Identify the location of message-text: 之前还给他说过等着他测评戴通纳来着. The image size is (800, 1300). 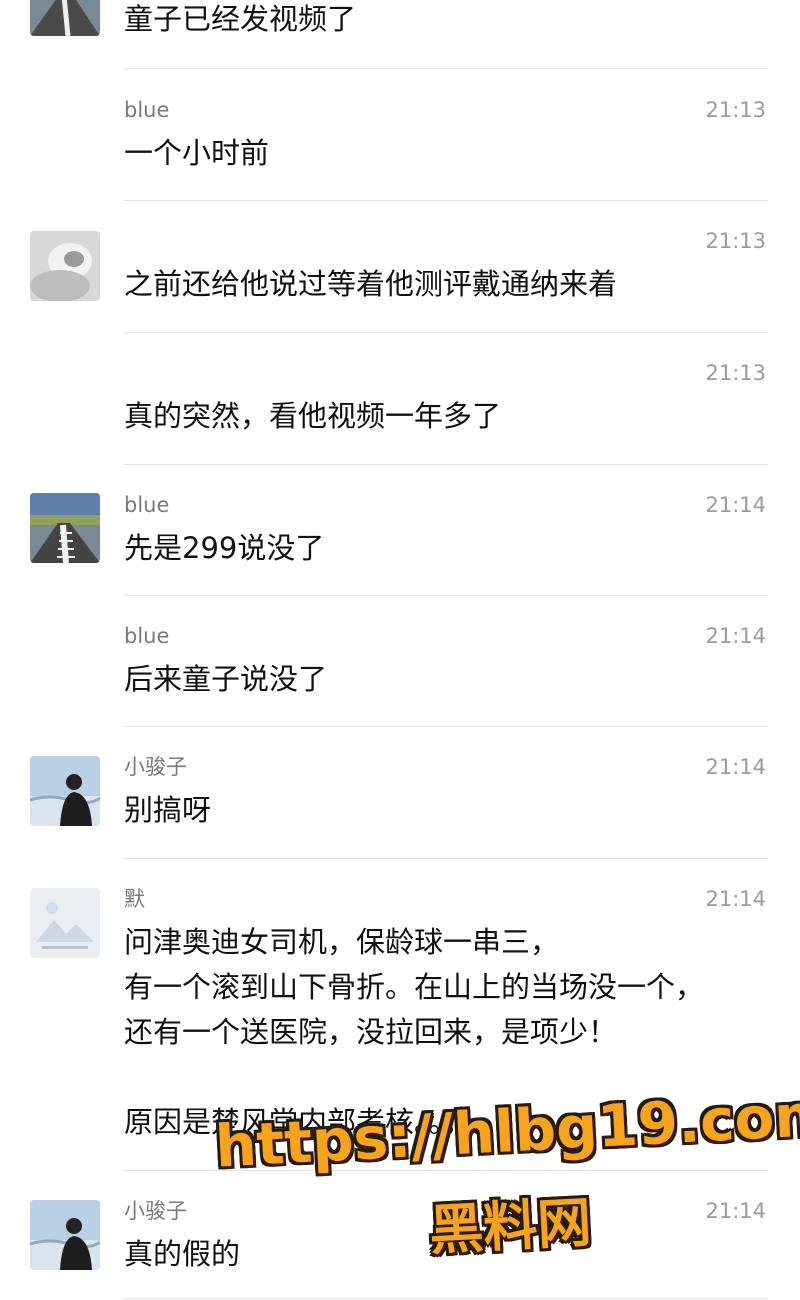
(371, 284).